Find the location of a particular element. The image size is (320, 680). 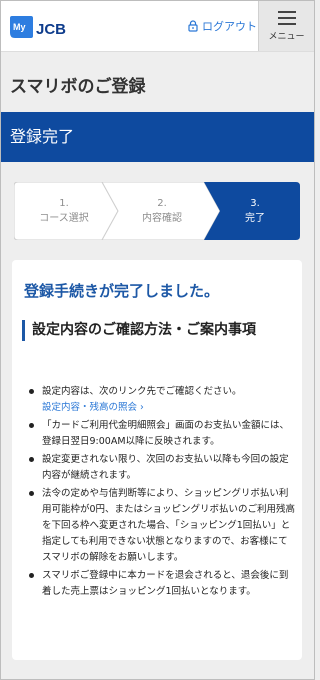

hamburger-icon is located at coordinates (286, 17).